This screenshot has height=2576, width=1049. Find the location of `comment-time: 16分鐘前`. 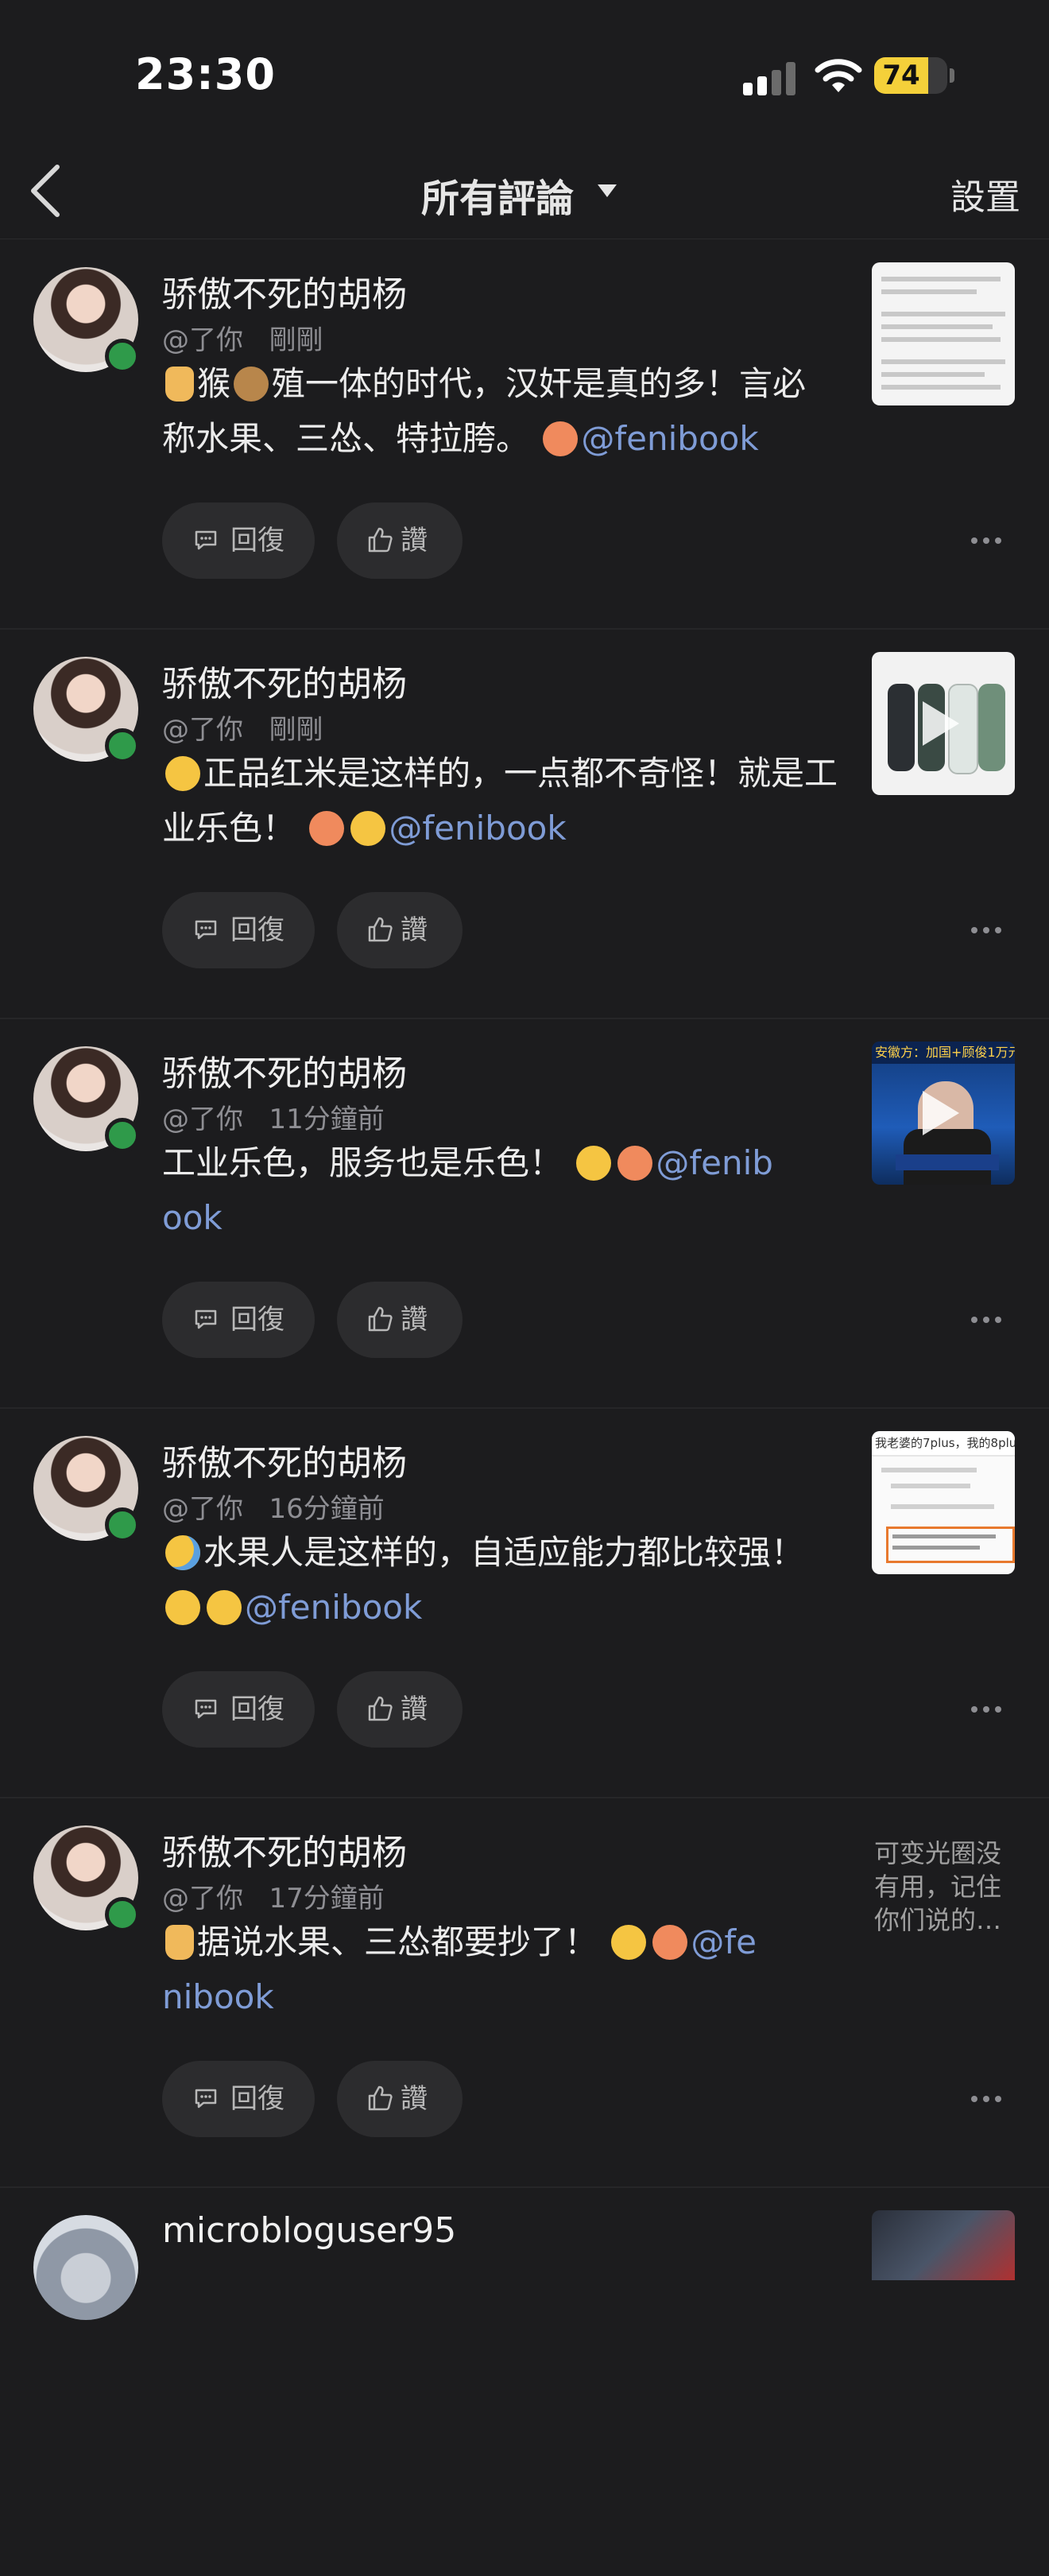

comment-time: 16分鐘前 is located at coordinates (327, 1509).